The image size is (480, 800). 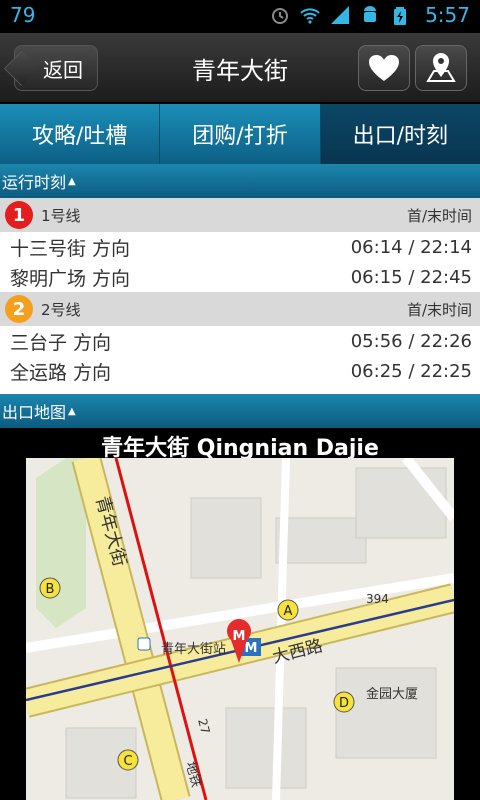 What do you see at coordinates (340, 15) in the screenshot?
I see `signal-icon` at bounding box center [340, 15].